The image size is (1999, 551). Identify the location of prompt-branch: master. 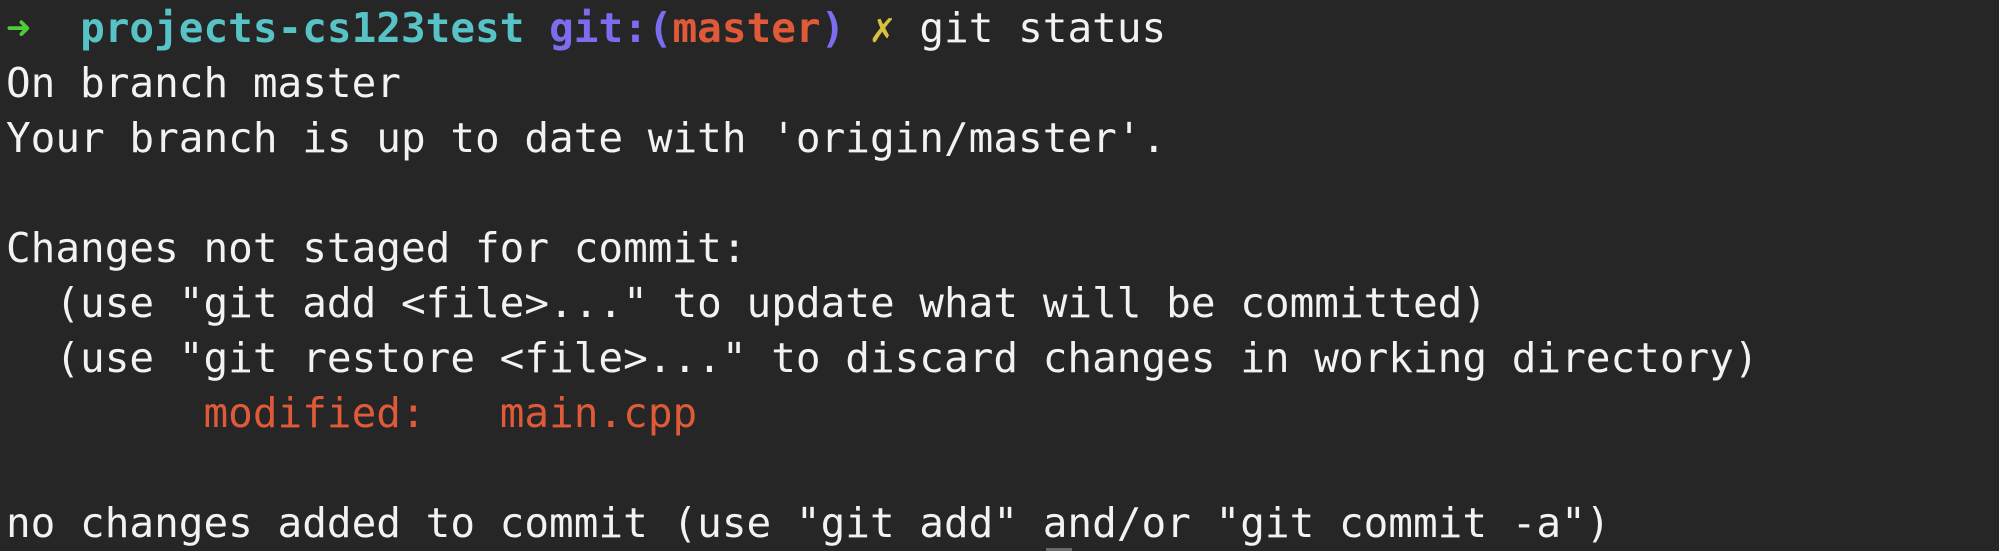
(746, 28).